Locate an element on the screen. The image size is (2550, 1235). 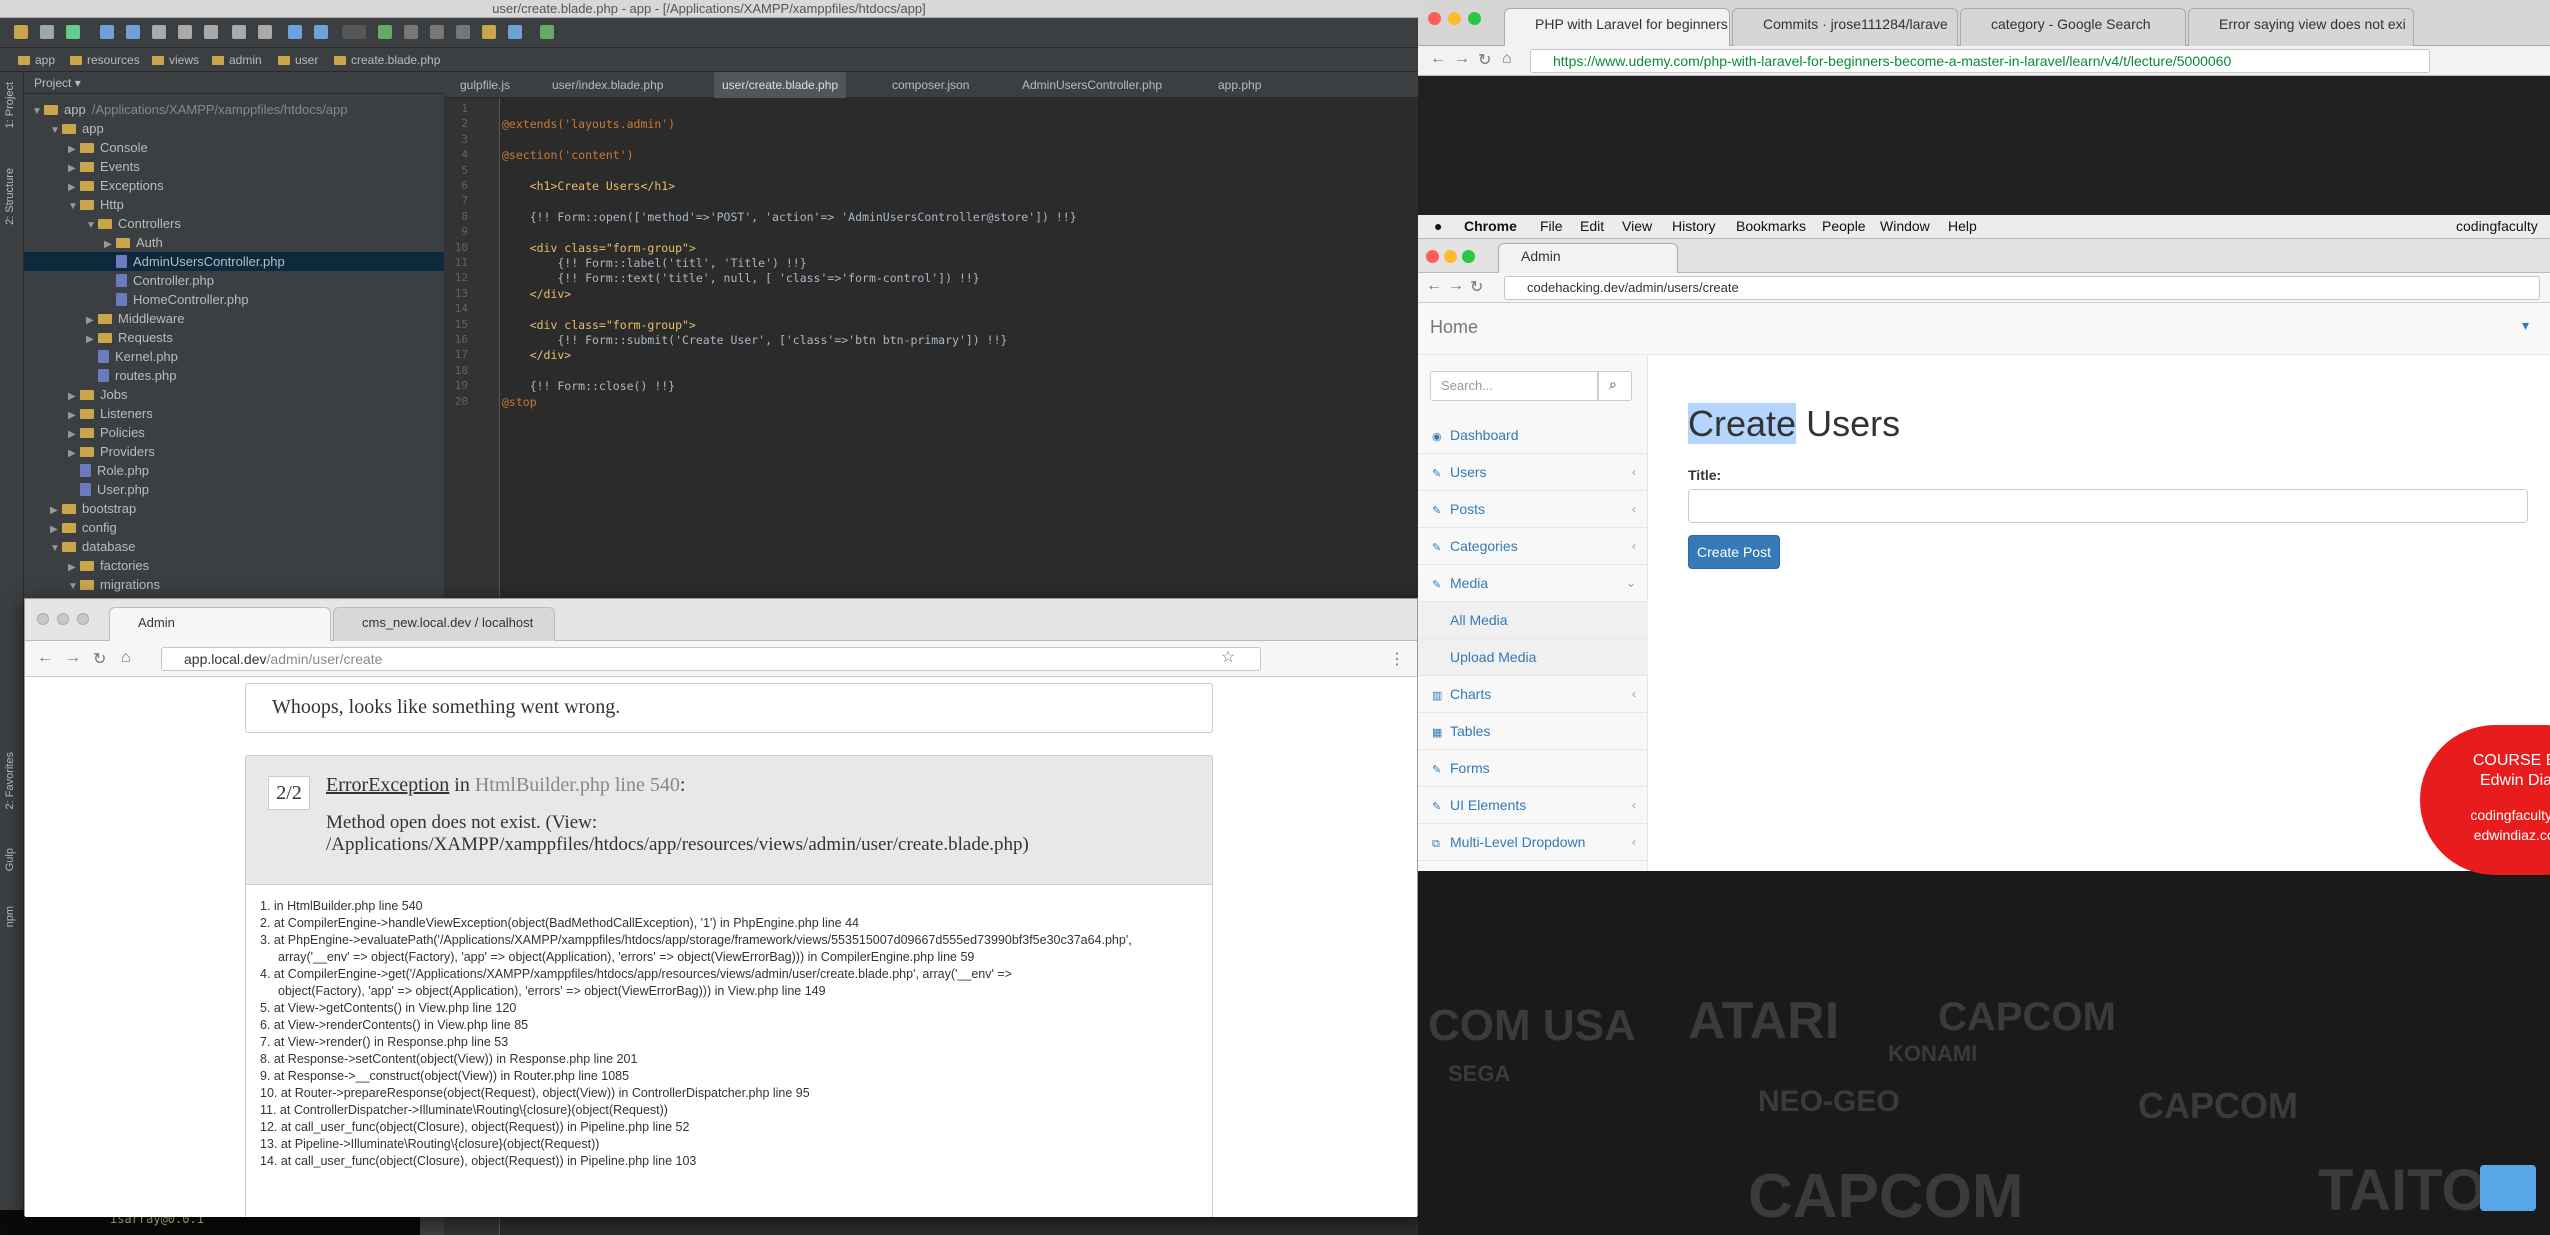
menu-icon: ⋮ is located at coordinates (1397, 659).